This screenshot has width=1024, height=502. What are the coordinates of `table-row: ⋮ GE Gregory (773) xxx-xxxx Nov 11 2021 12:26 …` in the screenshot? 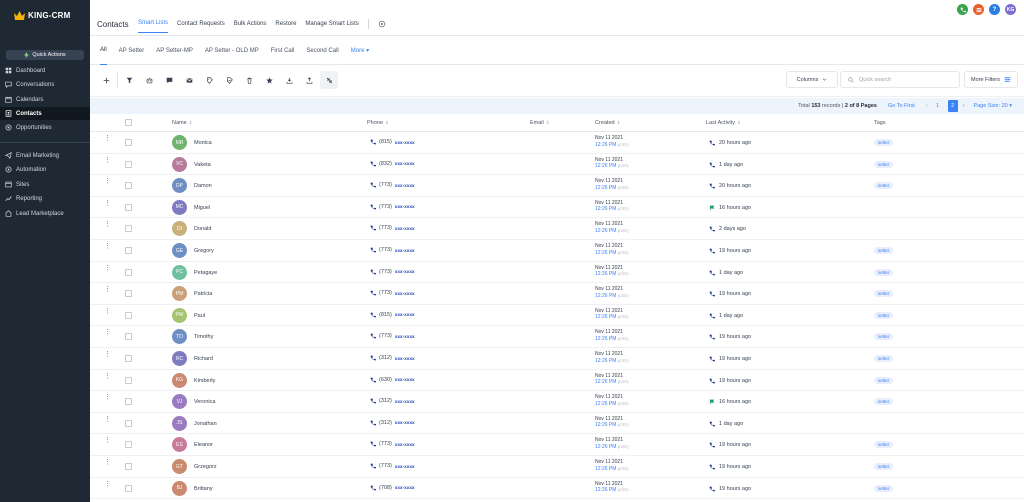 It's located at (557, 251).